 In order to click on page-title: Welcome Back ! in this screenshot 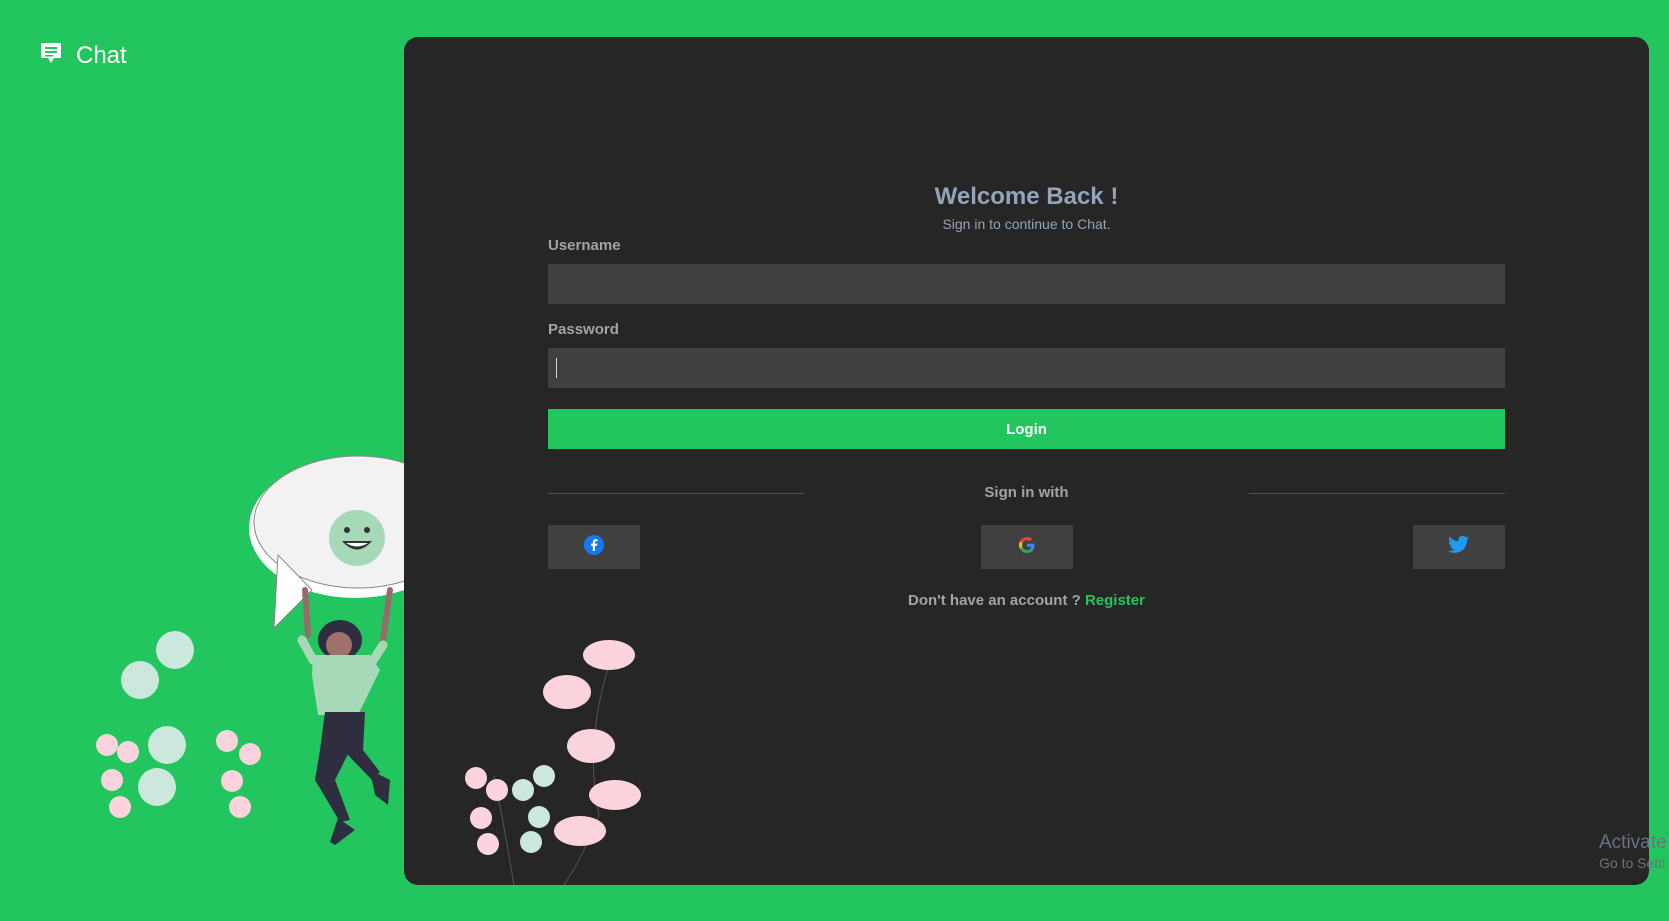, I will do `click(1026, 196)`.